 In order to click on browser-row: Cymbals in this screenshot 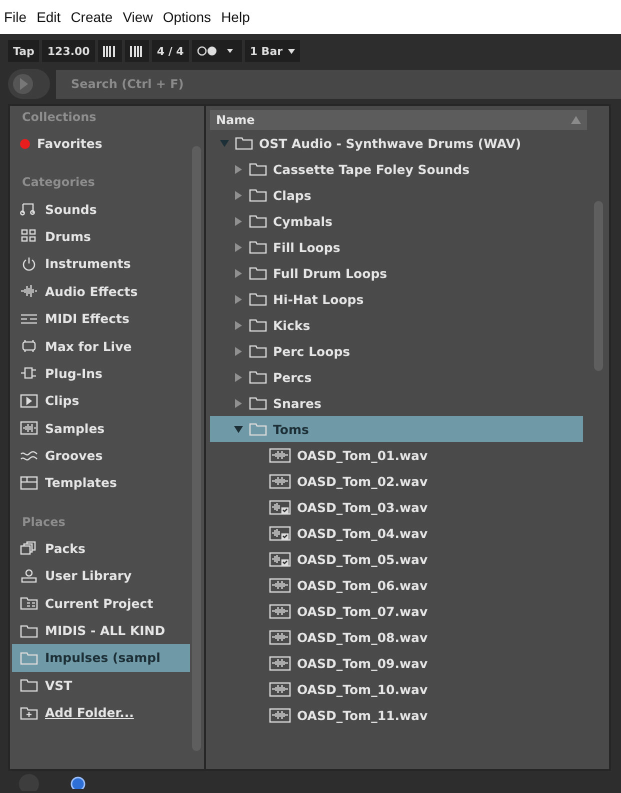, I will do `click(396, 221)`.